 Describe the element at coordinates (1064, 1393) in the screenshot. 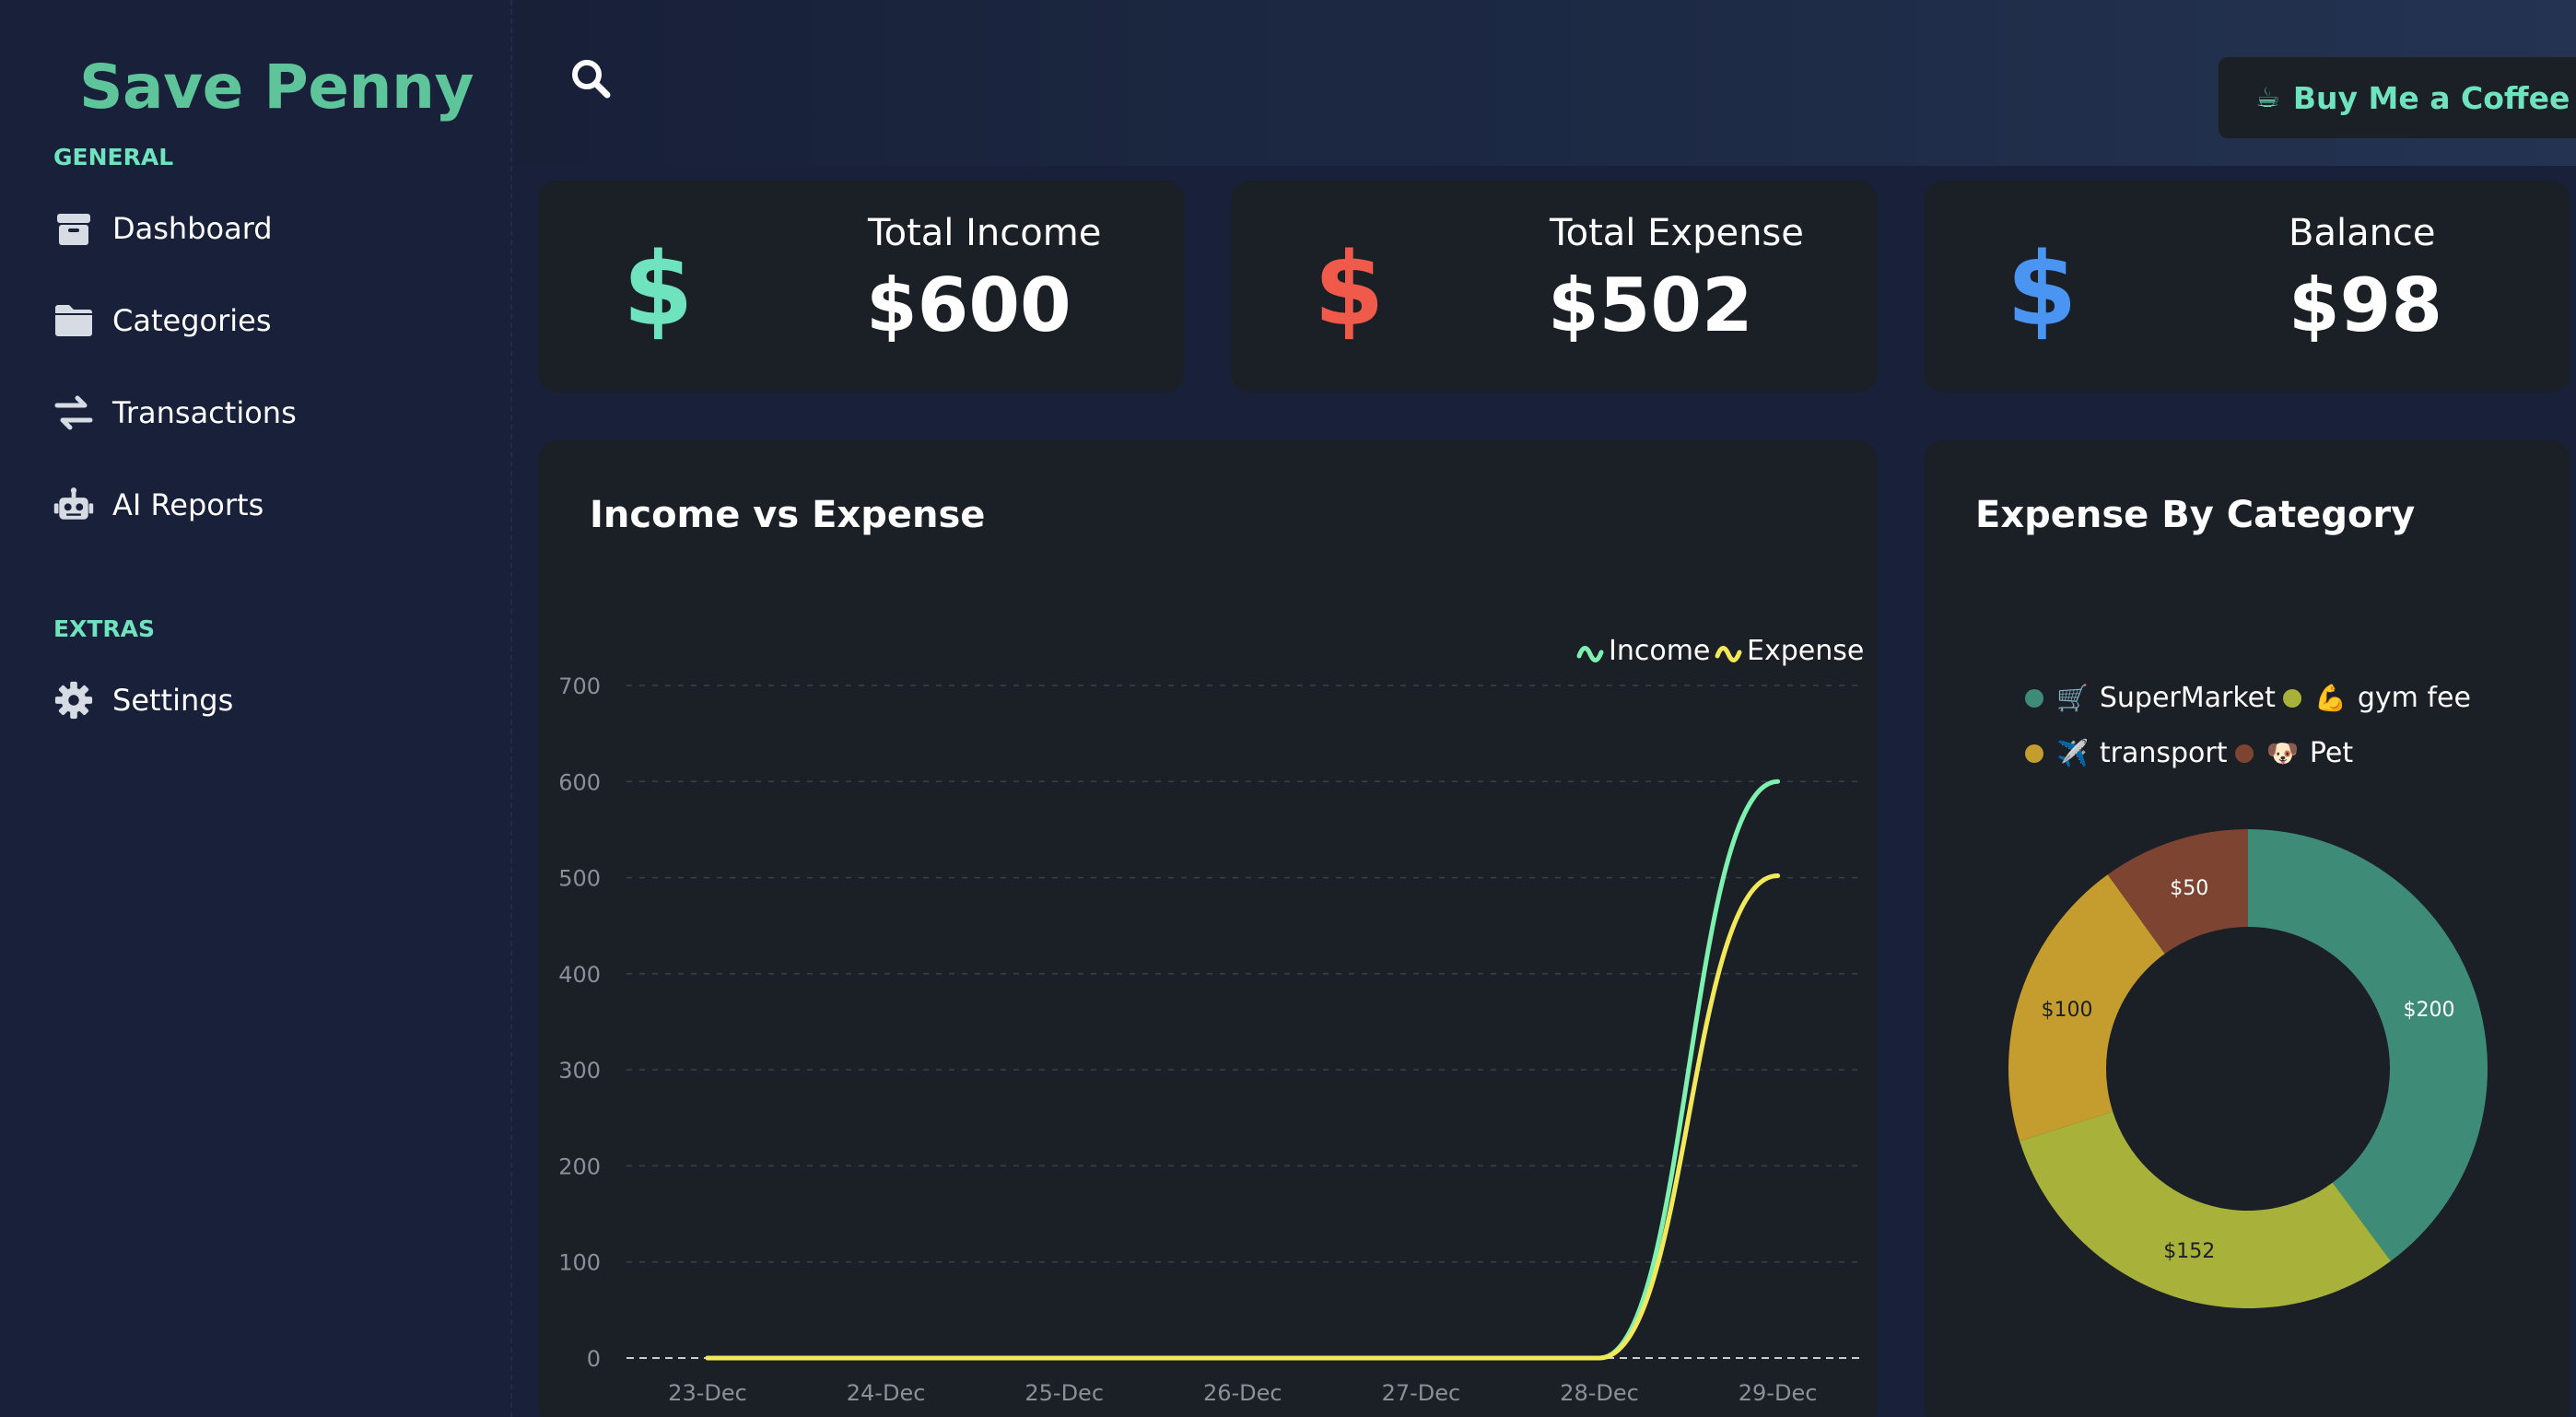

I see `x-tick-label: 25-Dec` at that location.